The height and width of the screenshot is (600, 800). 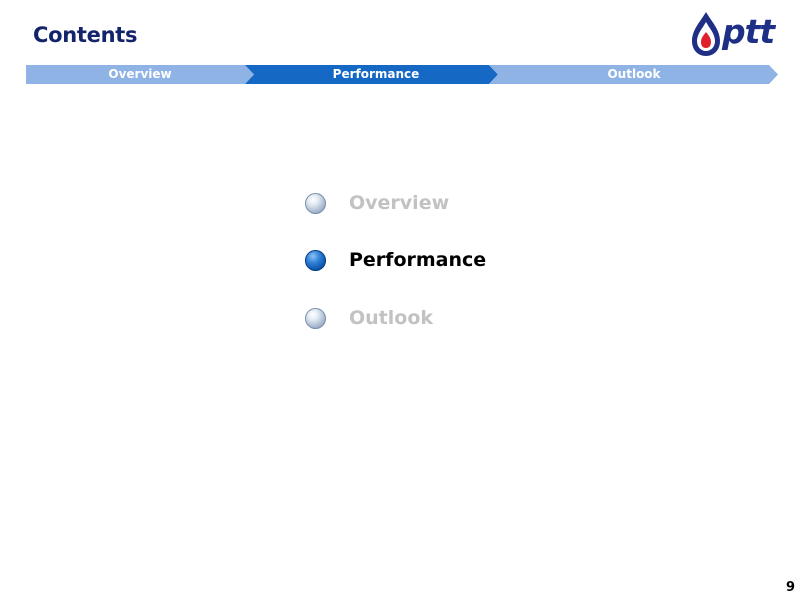 I want to click on agenda-item-label: Overview, so click(x=399, y=203).